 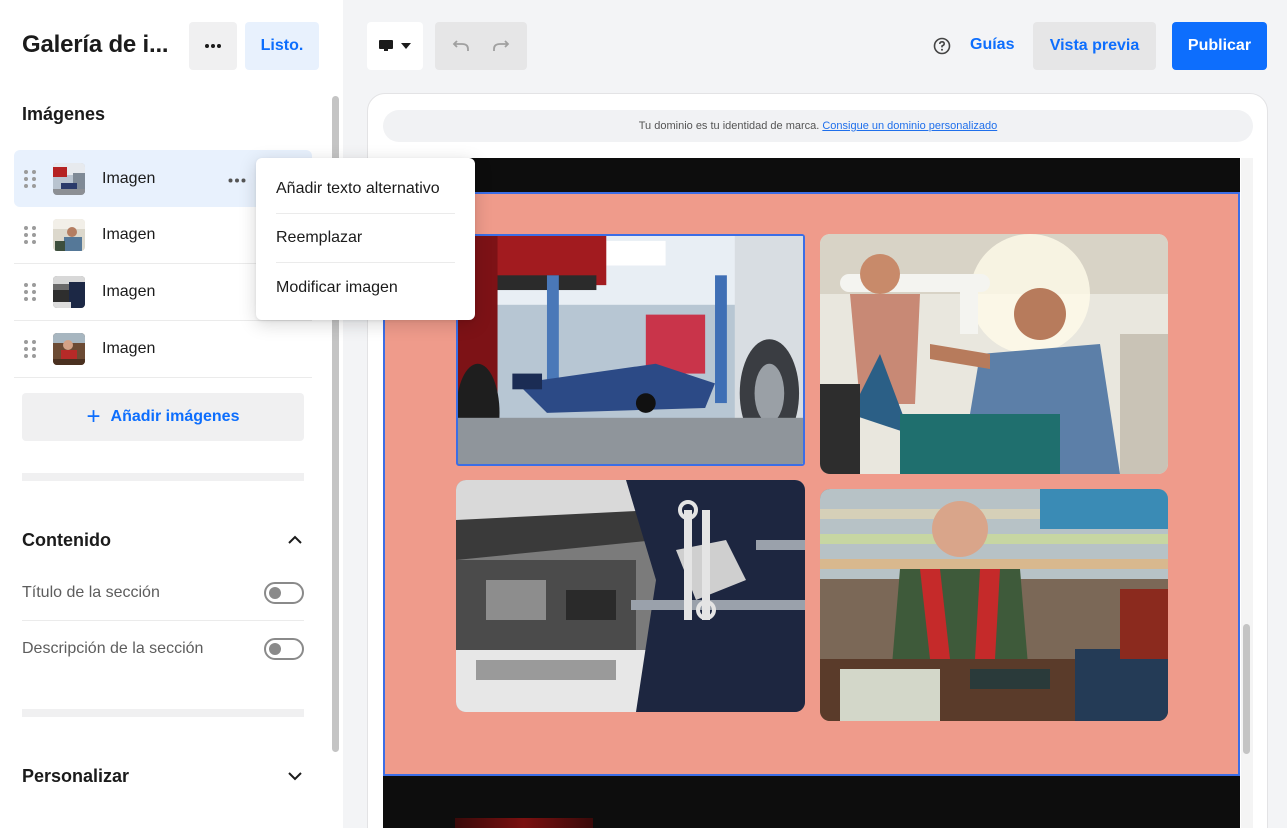 What do you see at coordinates (630, 350) in the screenshot?
I see `gallery-image-garage` at bounding box center [630, 350].